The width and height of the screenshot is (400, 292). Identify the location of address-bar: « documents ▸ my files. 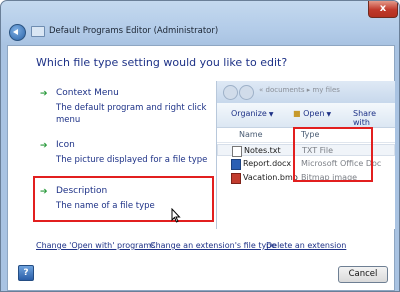
(306, 92).